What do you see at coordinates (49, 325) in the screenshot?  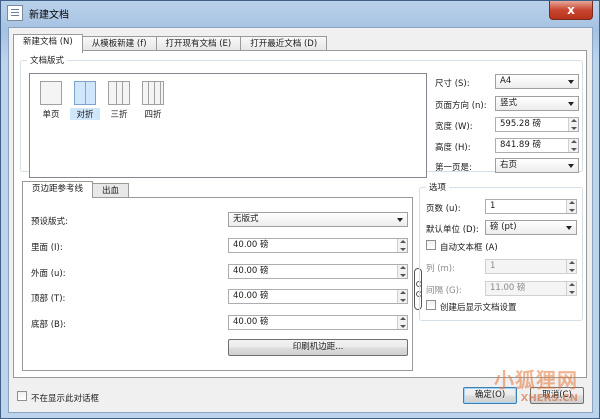 I see `bottom-label: 底部 (B):` at bounding box center [49, 325].